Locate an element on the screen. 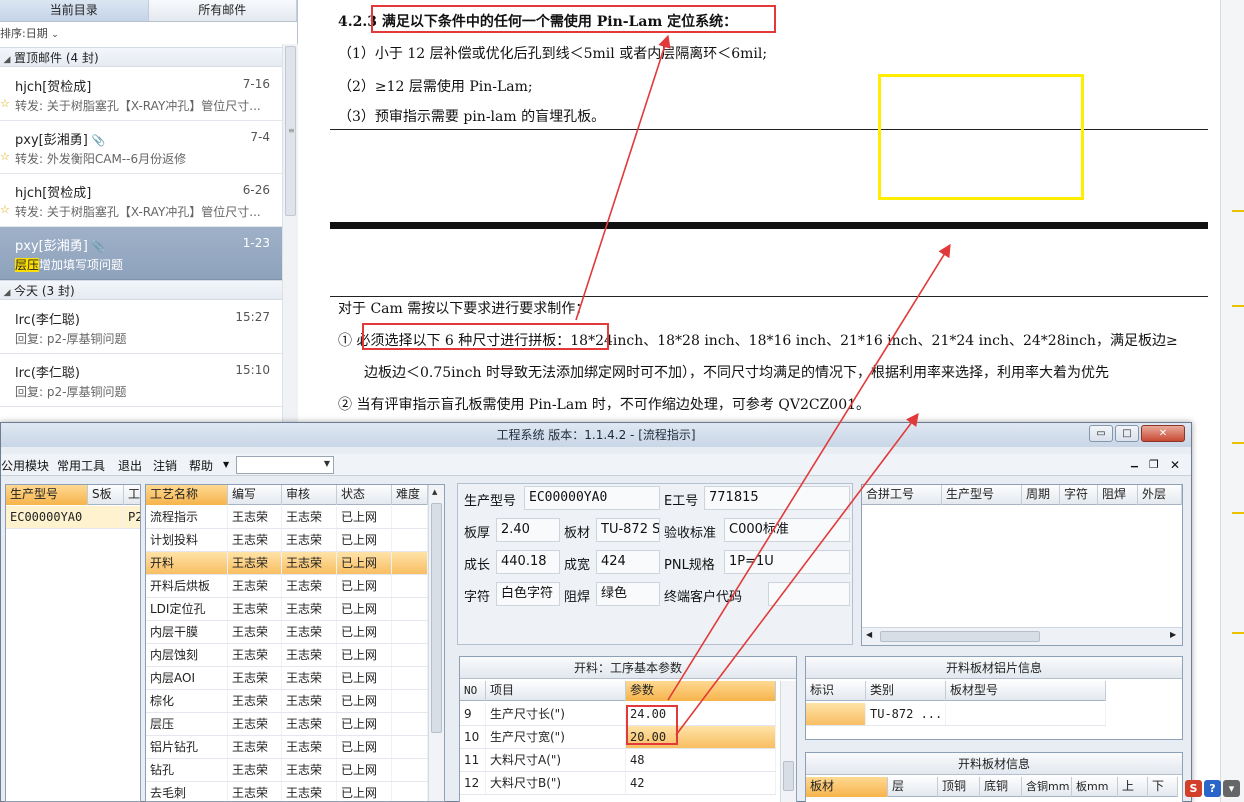  col-layer: 层 is located at coordinates (913, 787).